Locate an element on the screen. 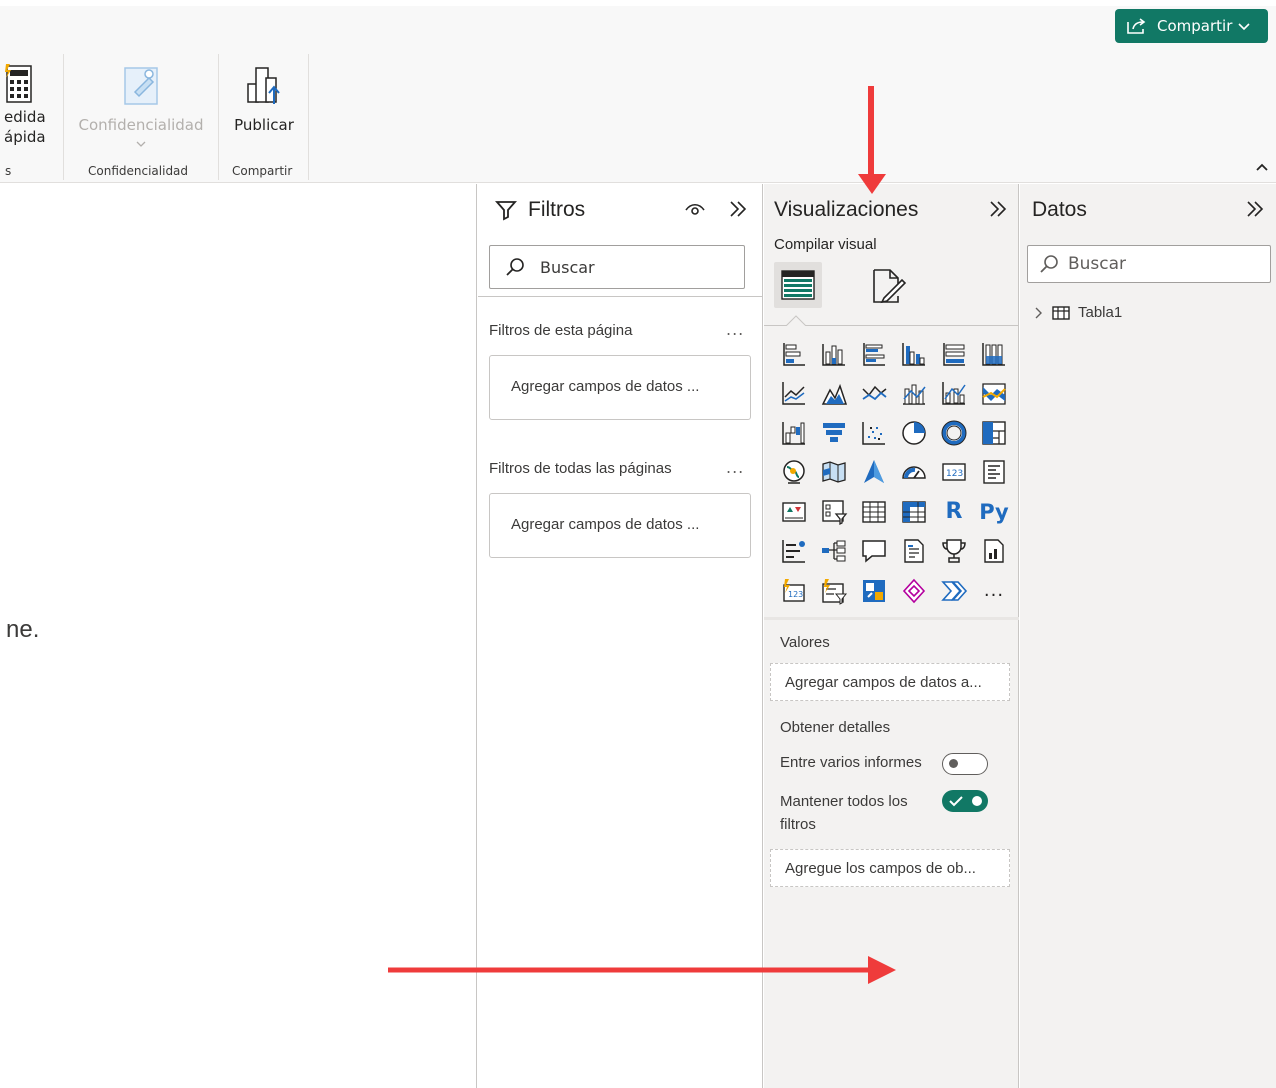 The height and width of the screenshot is (1088, 1276). 100-stacked-bar-chart-icon is located at coordinates (954, 353).